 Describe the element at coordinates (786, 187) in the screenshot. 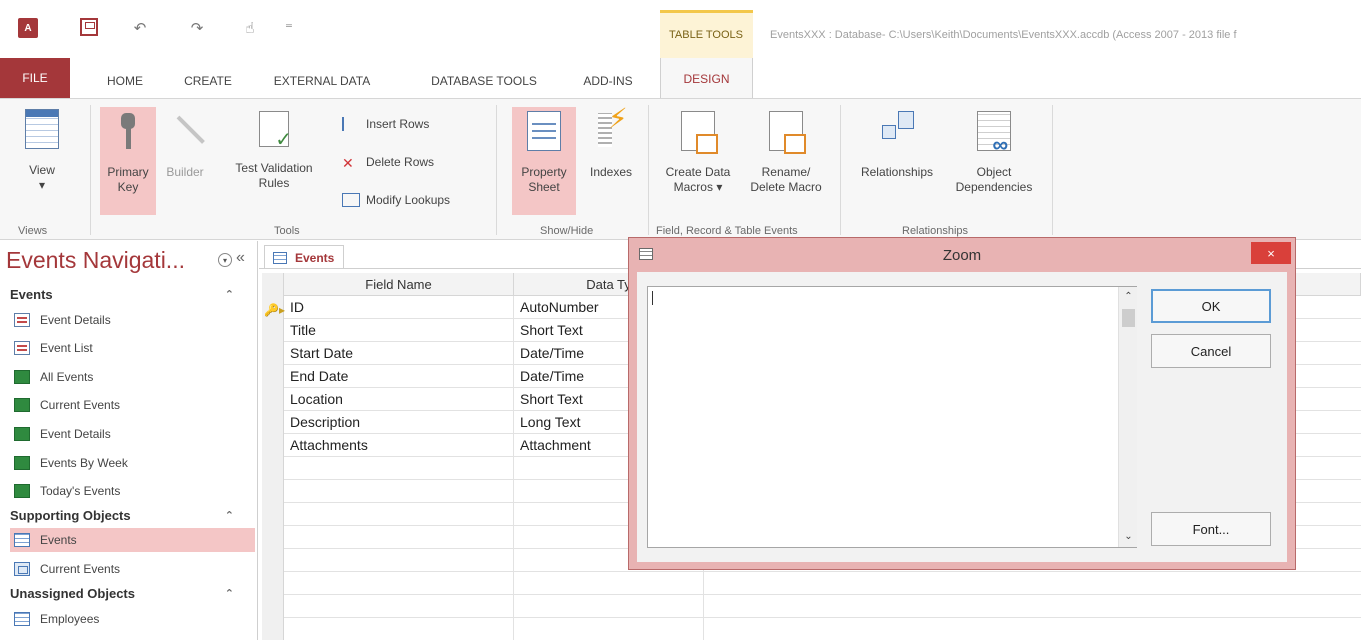

I see `rename-delete-label-2: Delete Macro` at that location.